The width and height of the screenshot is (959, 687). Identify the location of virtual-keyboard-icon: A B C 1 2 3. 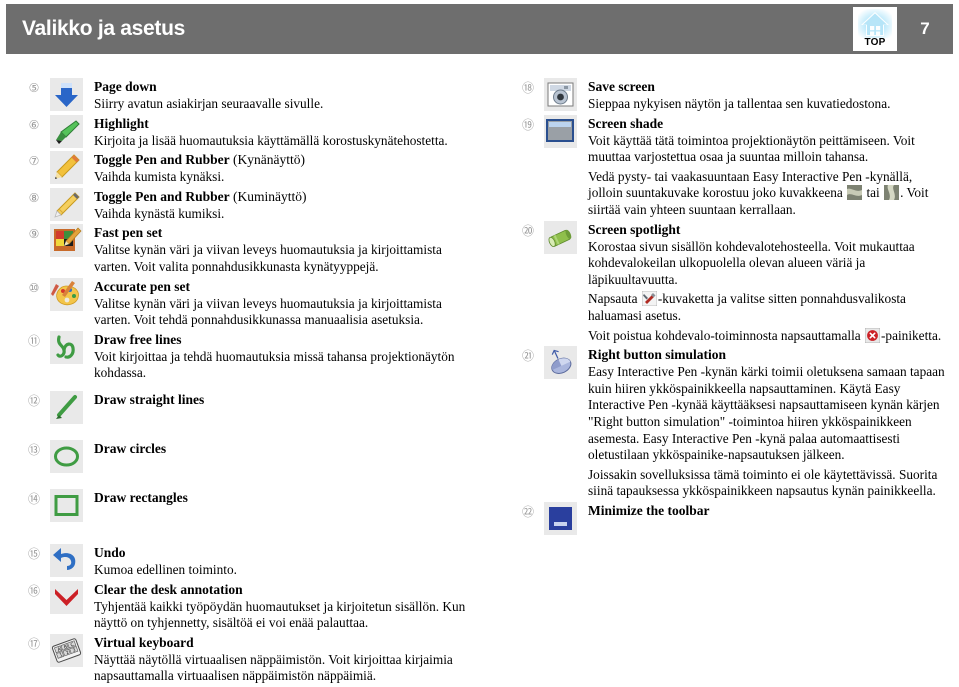
(66, 650).